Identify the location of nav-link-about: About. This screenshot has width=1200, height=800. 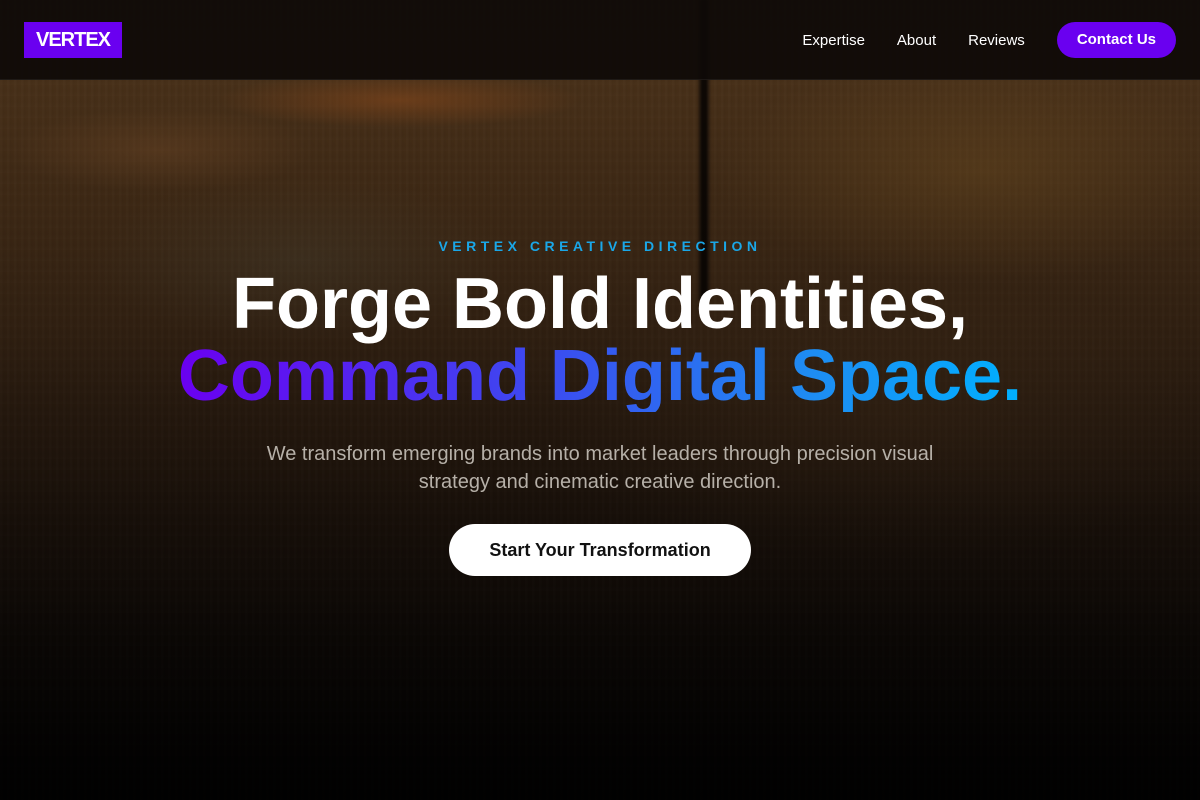
(916, 40).